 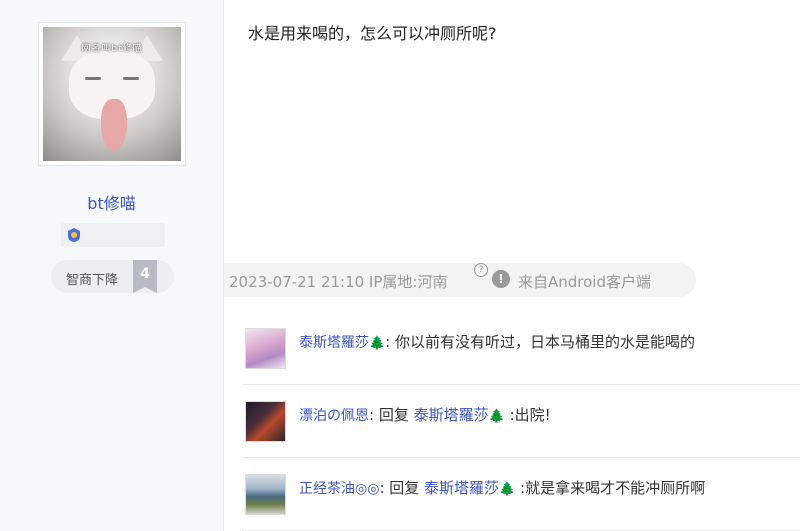 I want to click on commenter-name: 泰斯塔羅莎, so click(x=334, y=343).